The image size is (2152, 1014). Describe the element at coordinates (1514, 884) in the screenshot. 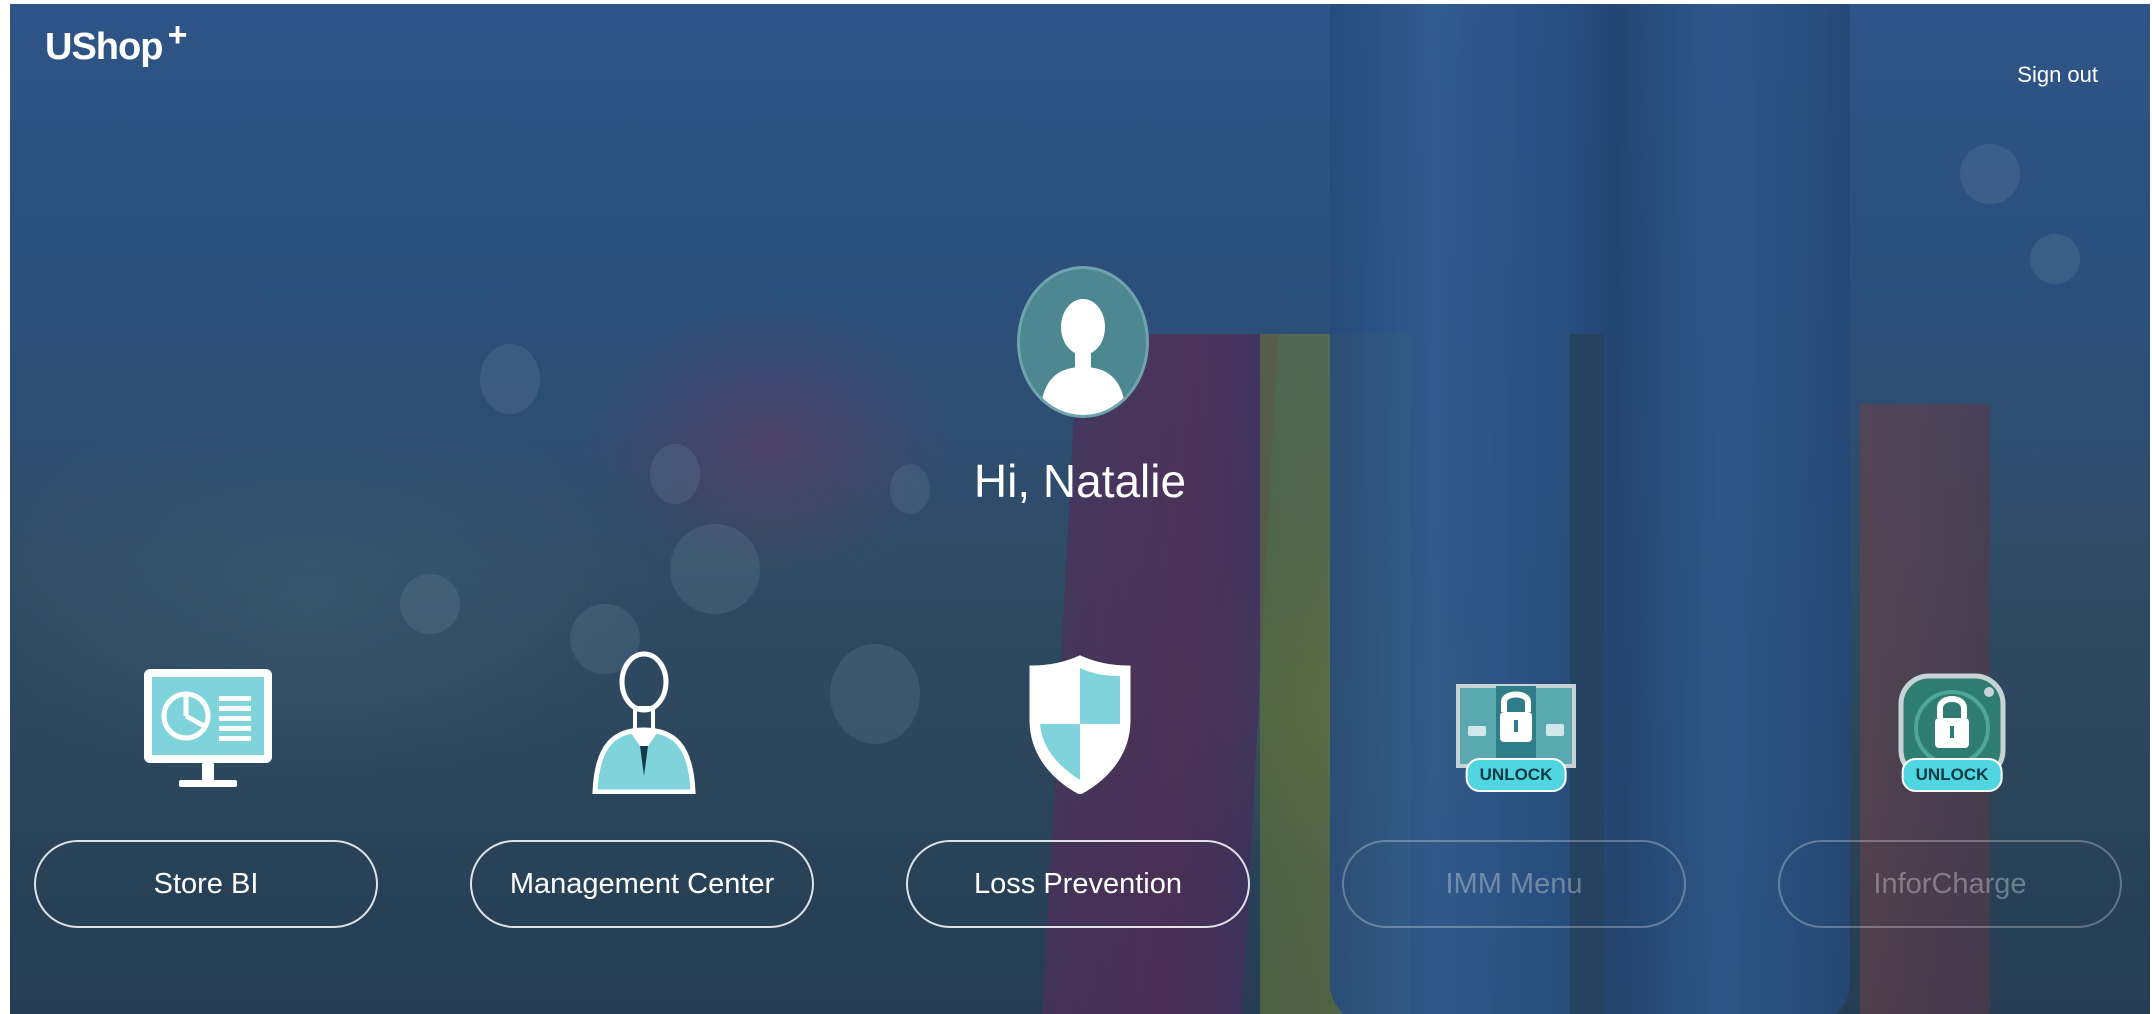

I see `imm-menu-button: IMM Menu` at that location.